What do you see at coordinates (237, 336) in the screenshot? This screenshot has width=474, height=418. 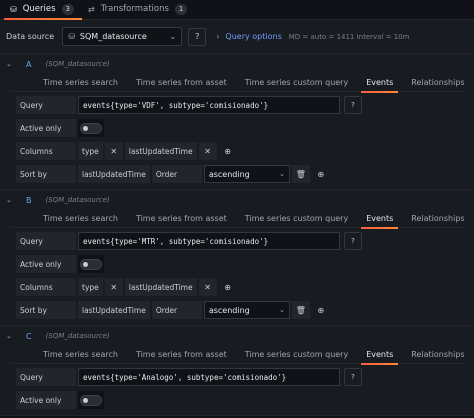 I see `query-header: ⌄ C (SQM_datasource)` at bounding box center [237, 336].